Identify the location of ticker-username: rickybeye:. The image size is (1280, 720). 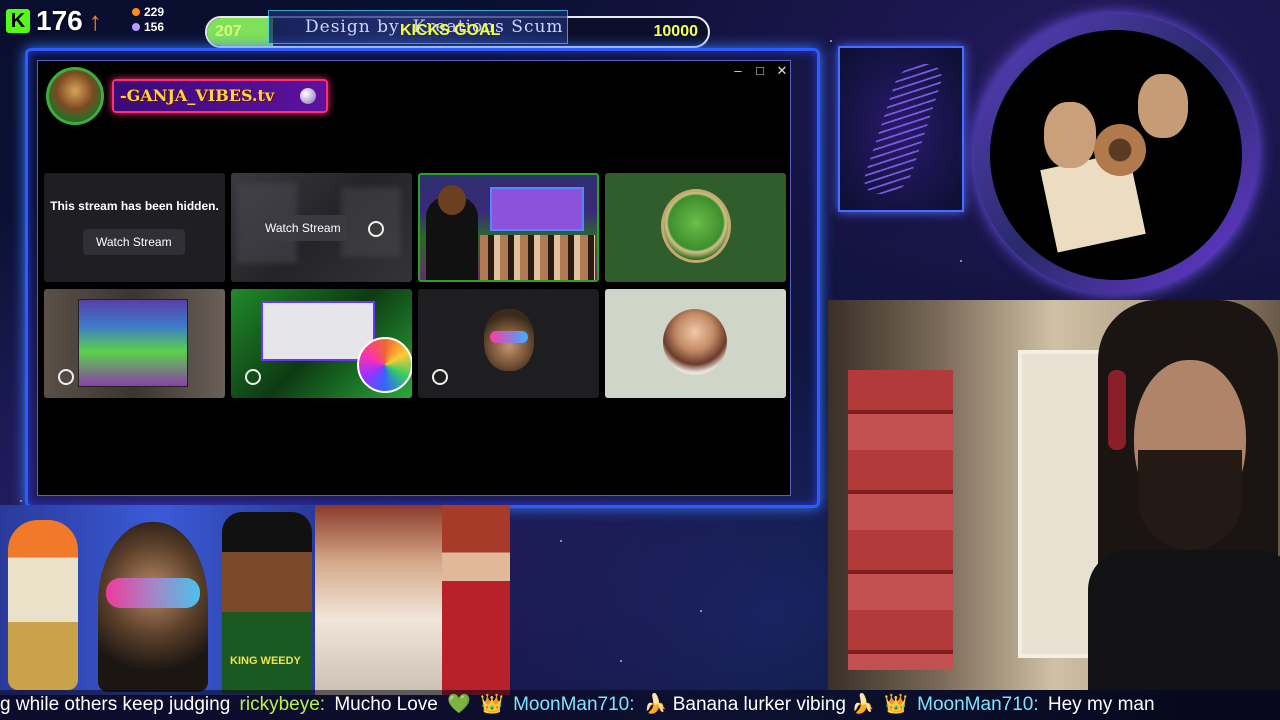
(282, 704).